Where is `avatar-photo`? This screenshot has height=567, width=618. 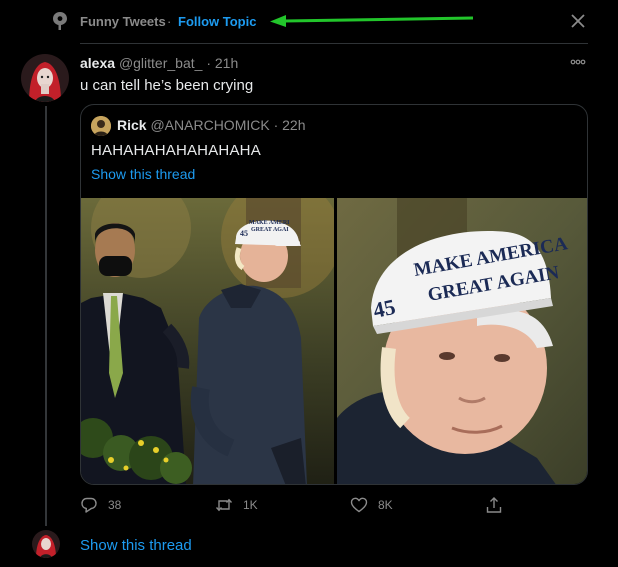
avatar-photo is located at coordinates (45, 78).